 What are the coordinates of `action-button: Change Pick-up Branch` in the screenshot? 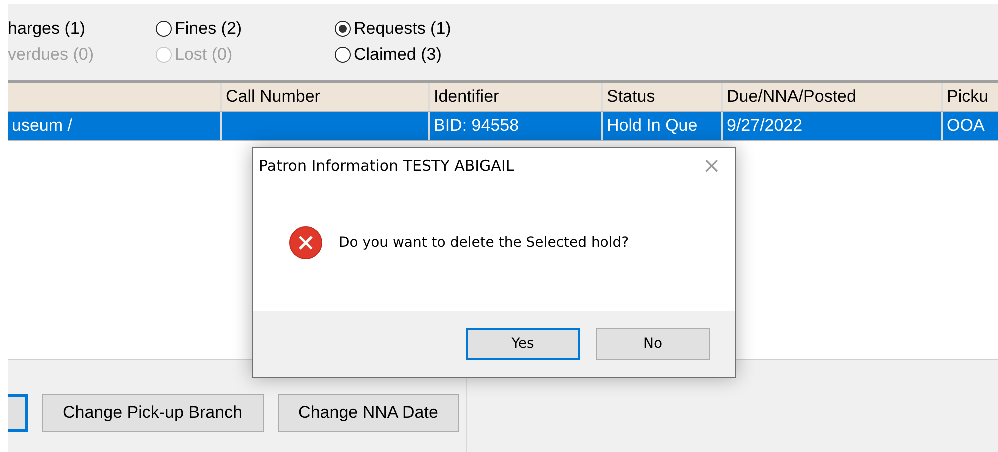 It's located at (153, 413).